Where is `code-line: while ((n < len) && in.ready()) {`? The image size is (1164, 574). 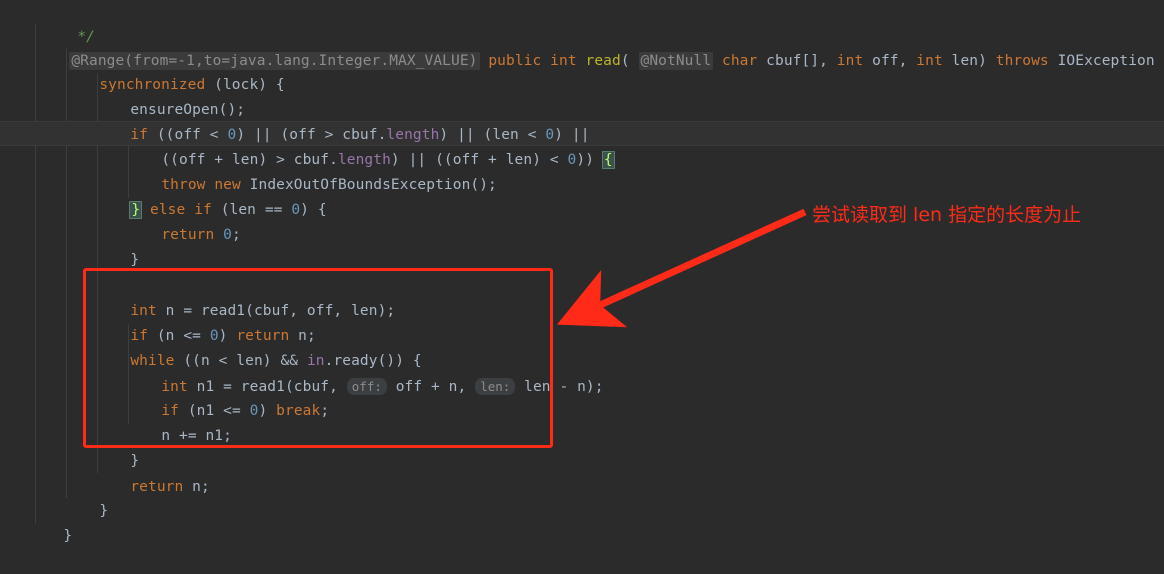
code-line: while ((n < len) && in.ready()) { is located at coordinates (258, 346).